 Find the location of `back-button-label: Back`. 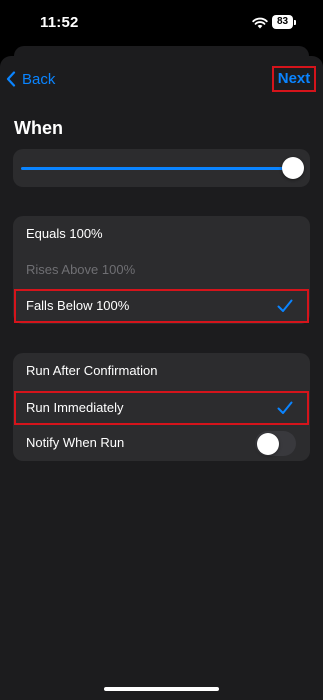

back-button-label: Back is located at coordinates (39, 79).